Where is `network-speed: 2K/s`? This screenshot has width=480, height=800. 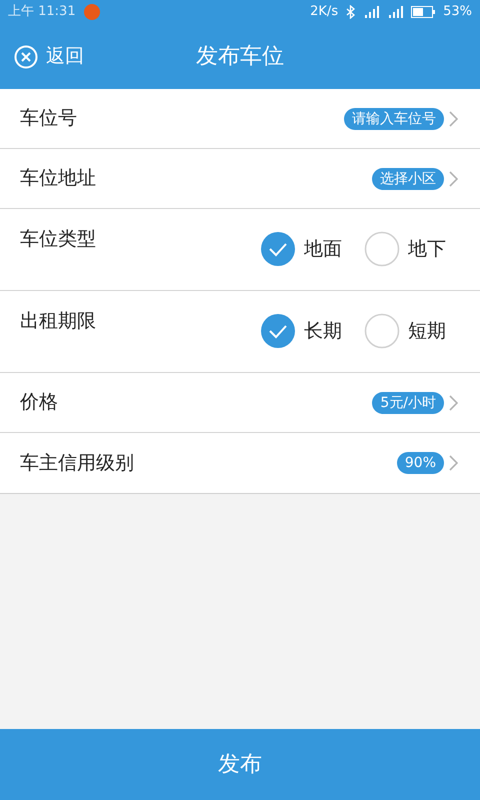 network-speed: 2K/s is located at coordinates (324, 12).